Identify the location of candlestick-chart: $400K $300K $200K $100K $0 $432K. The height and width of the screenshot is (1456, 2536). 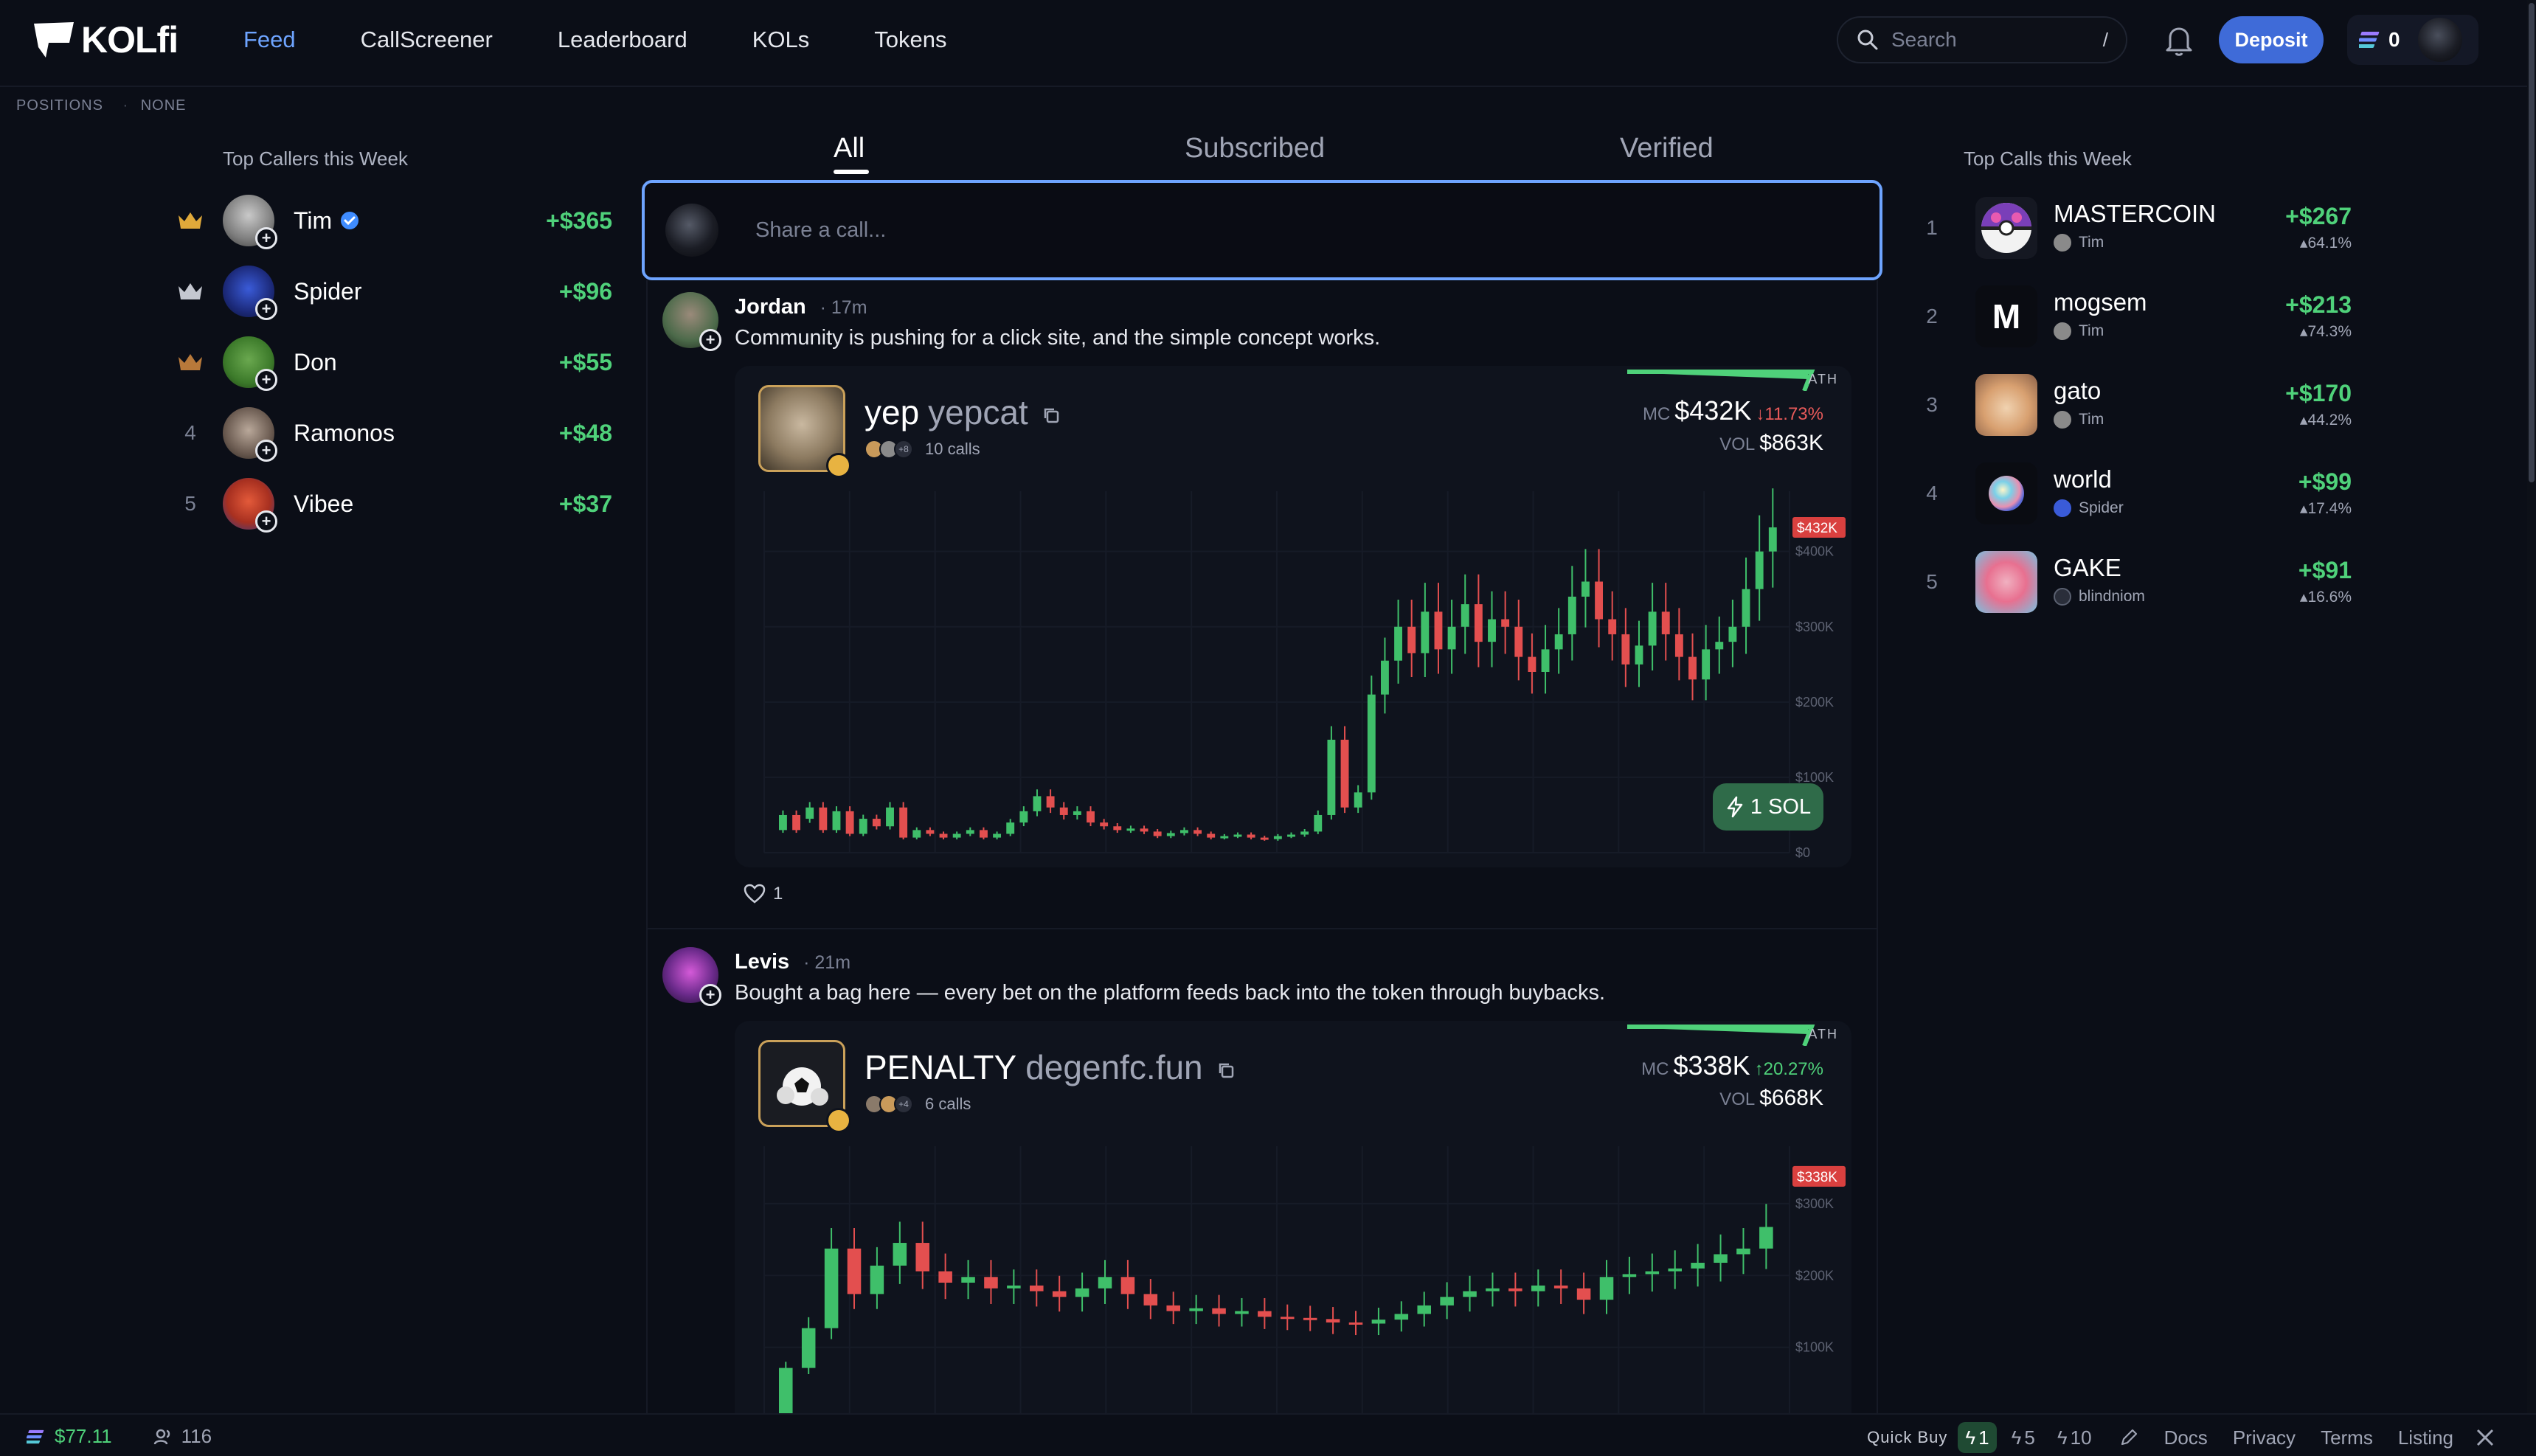
(1293, 671).